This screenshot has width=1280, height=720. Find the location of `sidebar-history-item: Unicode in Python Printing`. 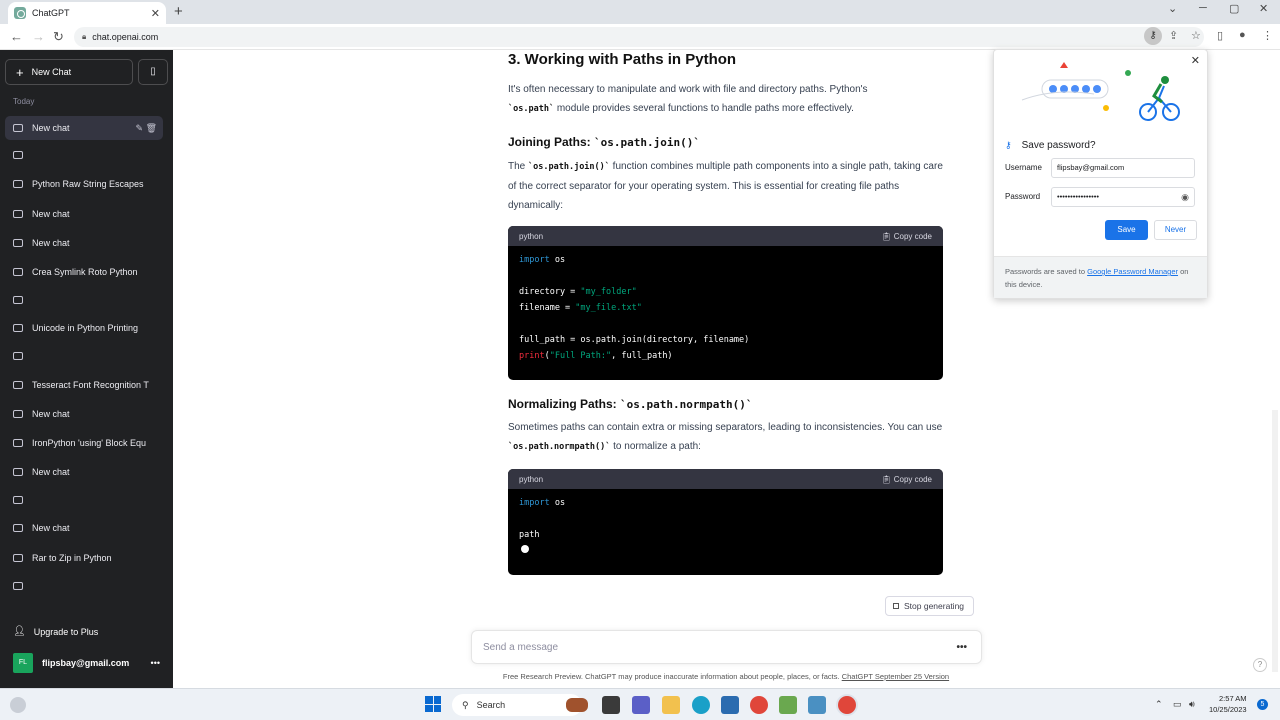

sidebar-history-item: Unicode in Python Printing is located at coordinates (84, 328).